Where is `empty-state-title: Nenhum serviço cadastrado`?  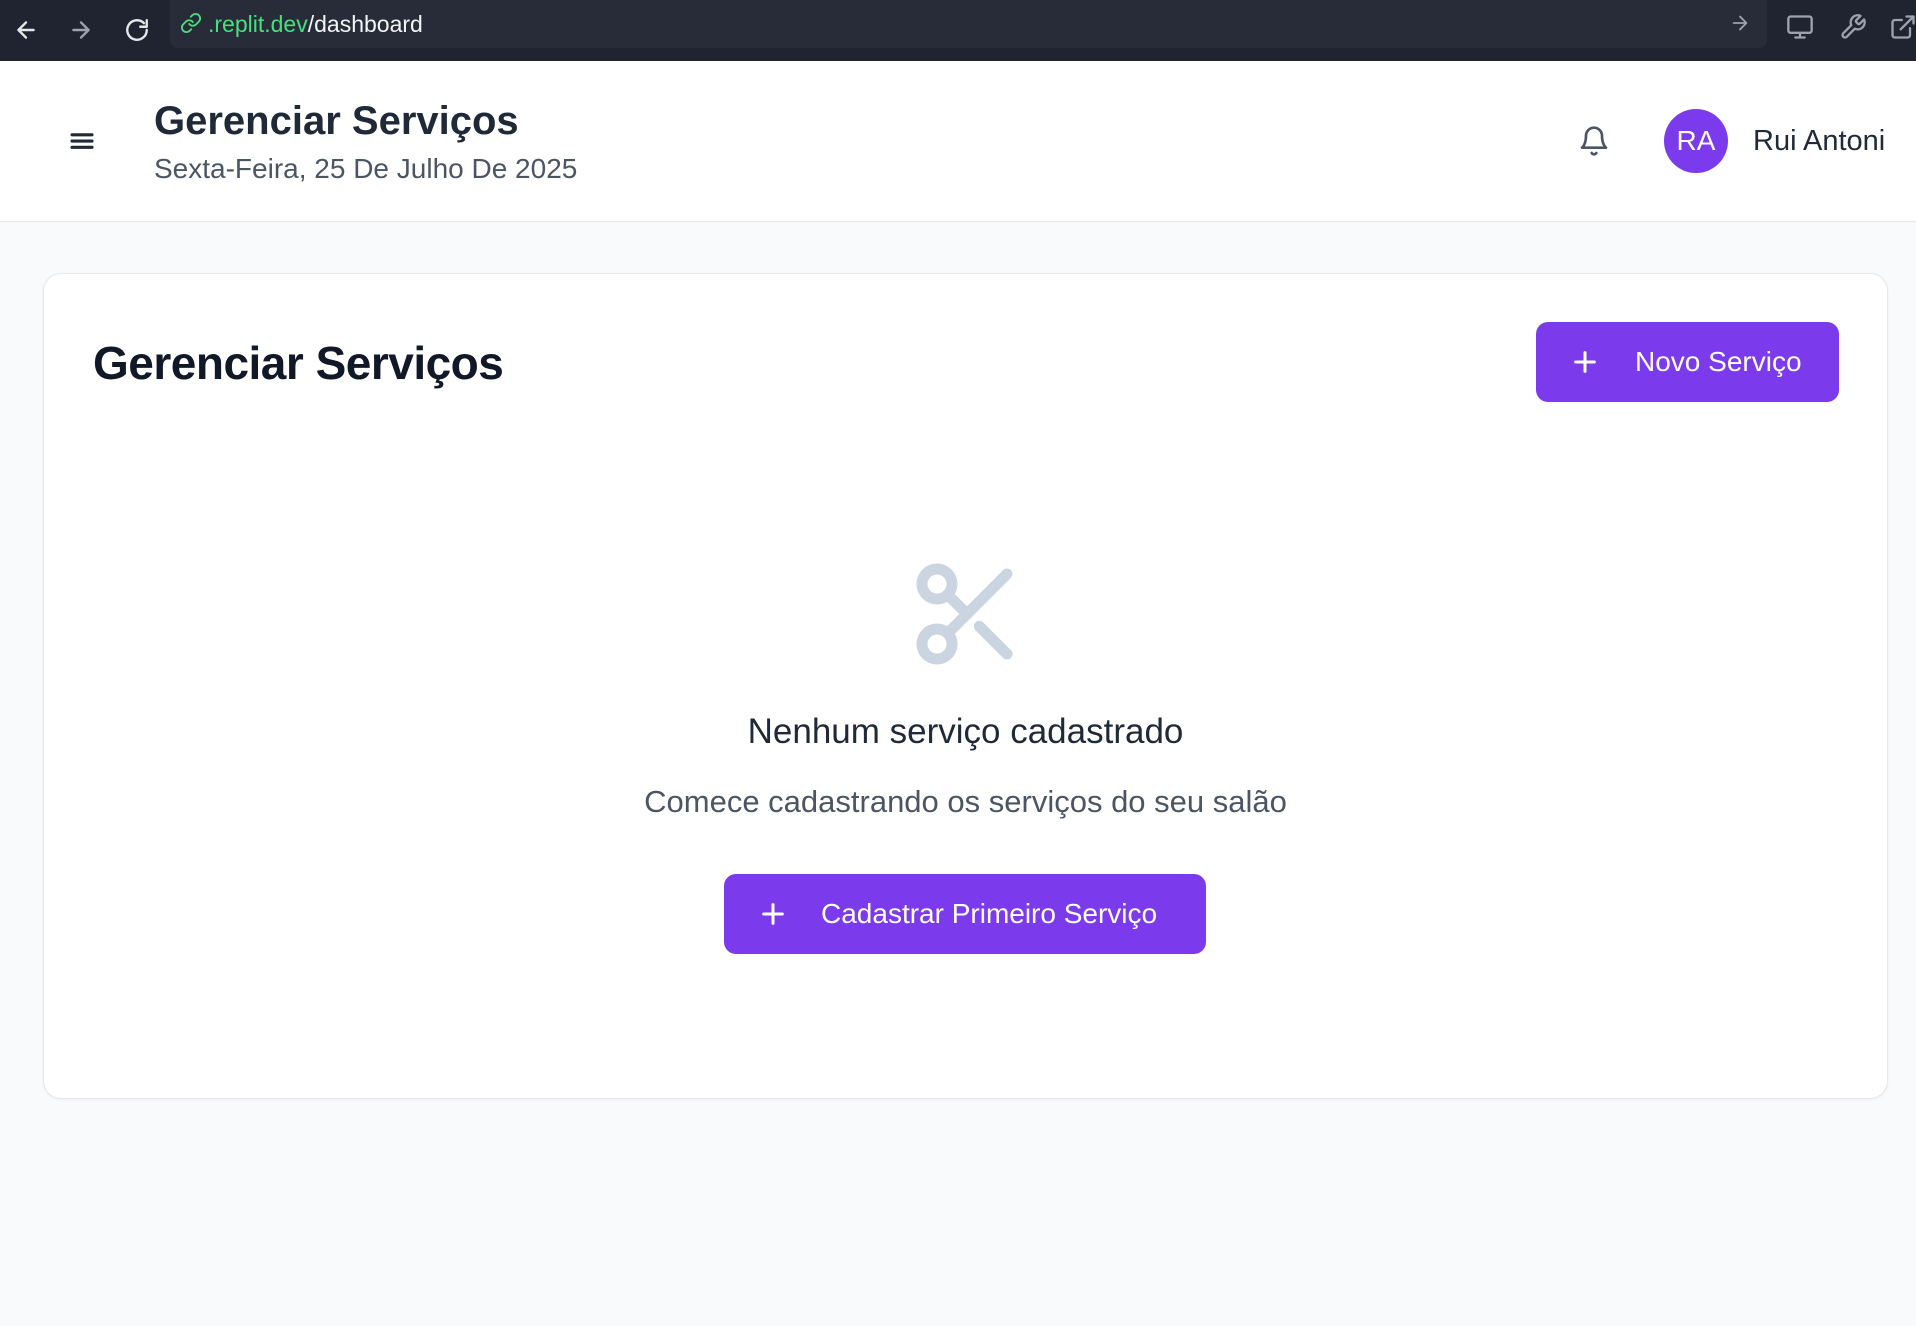 empty-state-title: Nenhum serviço cadastrado is located at coordinates (965, 731).